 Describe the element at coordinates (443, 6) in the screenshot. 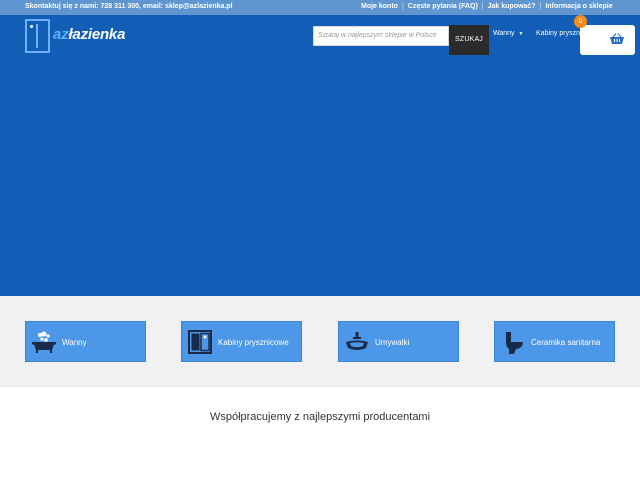

I see `faq-link: Częste pytania (FAQ)` at that location.